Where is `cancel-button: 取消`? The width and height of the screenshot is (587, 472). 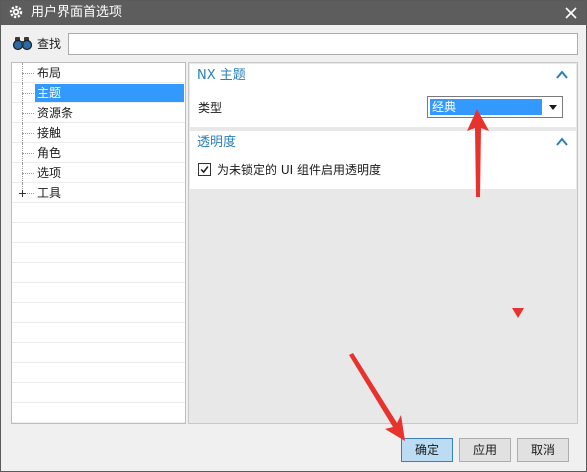 cancel-button: 取消 is located at coordinates (543, 450).